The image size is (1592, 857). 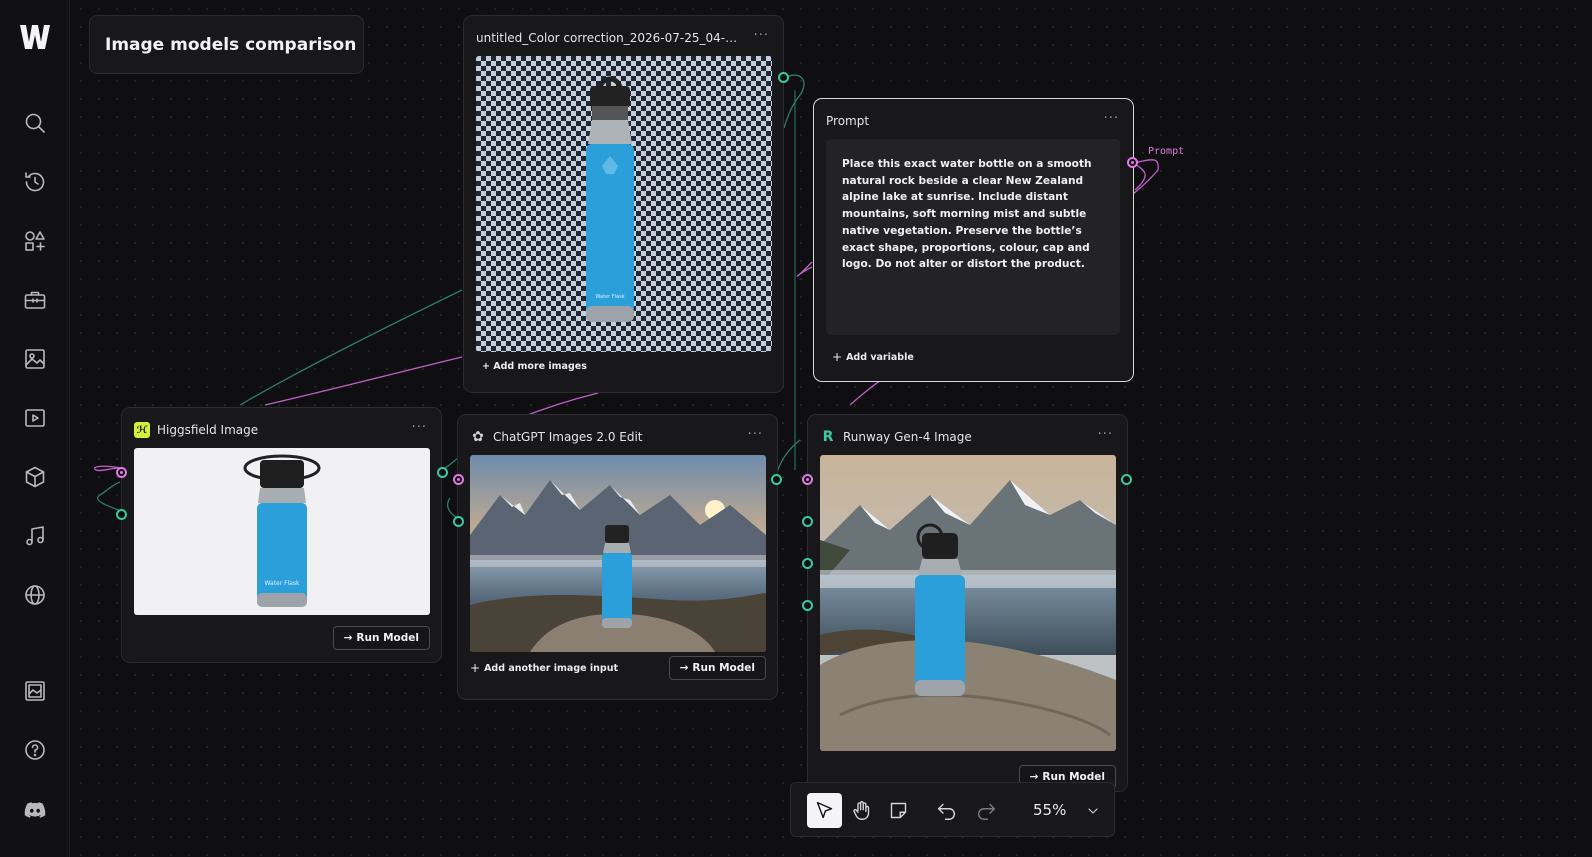 I want to click on add-image-input-label: Add another image input, so click(x=551, y=668).